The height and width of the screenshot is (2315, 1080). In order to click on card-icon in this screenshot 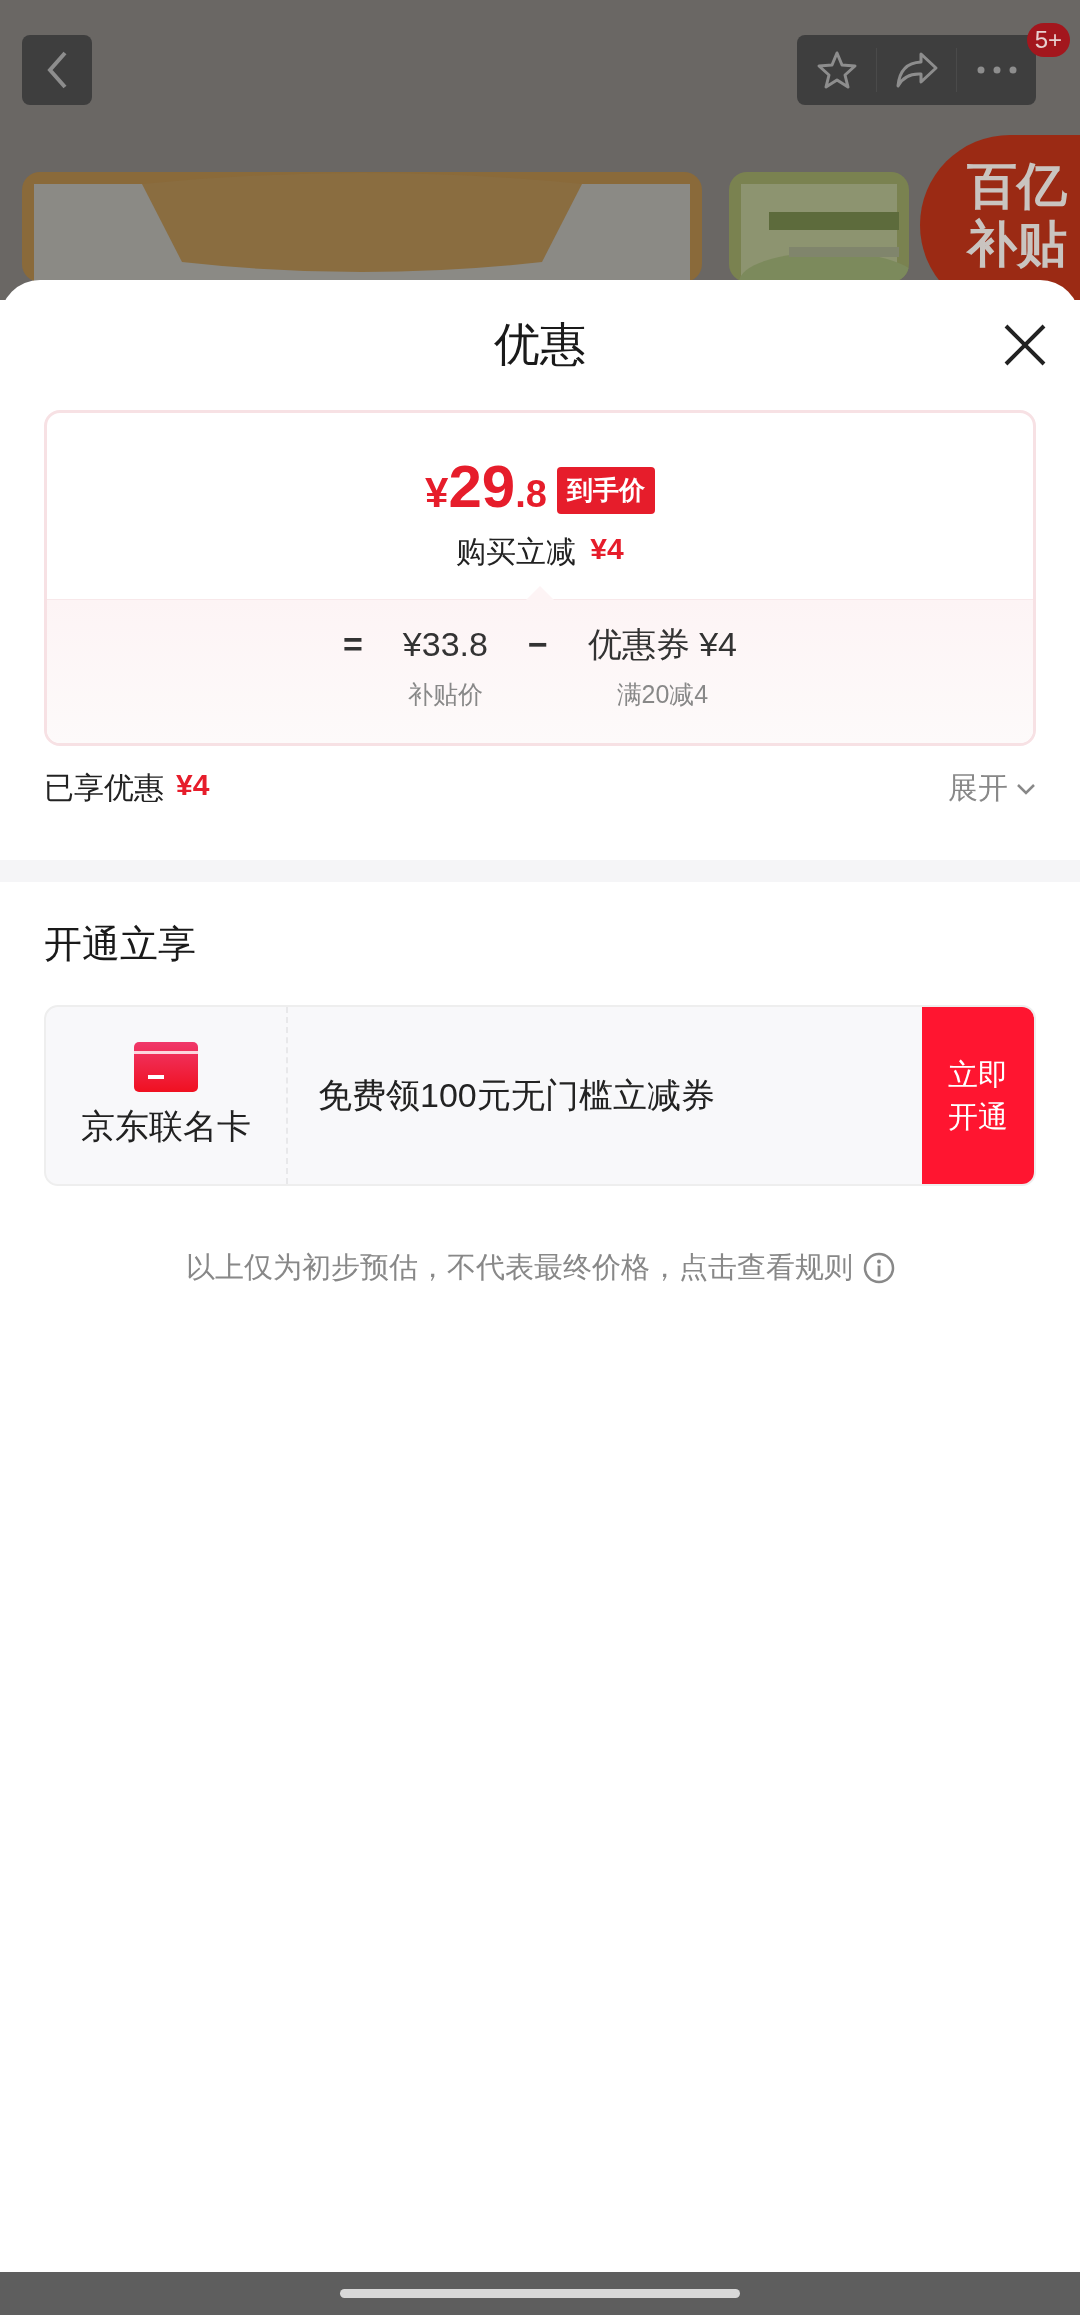, I will do `click(166, 1066)`.